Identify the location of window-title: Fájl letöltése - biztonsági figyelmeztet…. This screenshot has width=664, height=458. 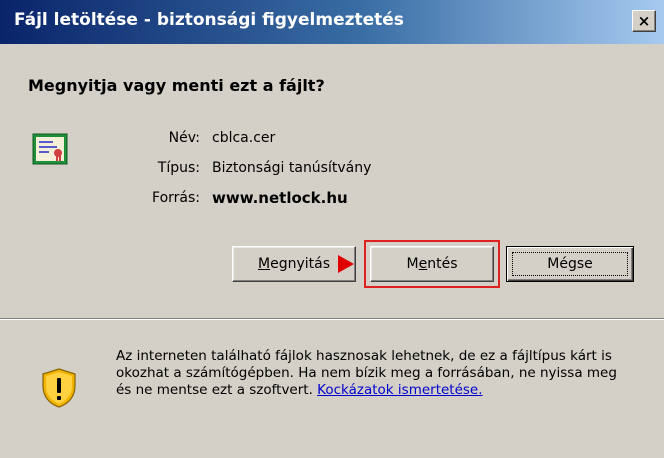
(209, 20).